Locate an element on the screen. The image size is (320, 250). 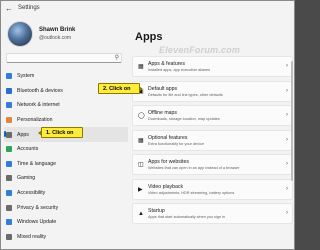
back-arrow-icon: ← is located at coordinates (9, 8).